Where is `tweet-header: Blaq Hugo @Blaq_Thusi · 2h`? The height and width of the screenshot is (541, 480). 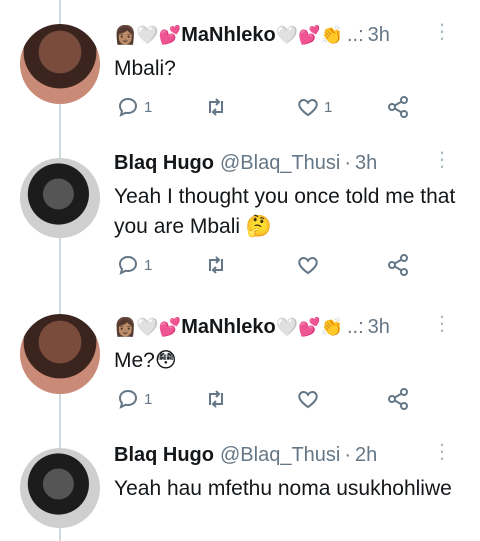 tweet-header: Blaq Hugo @Blaq_Thusi · 2h is located at coordinates (290, 455).